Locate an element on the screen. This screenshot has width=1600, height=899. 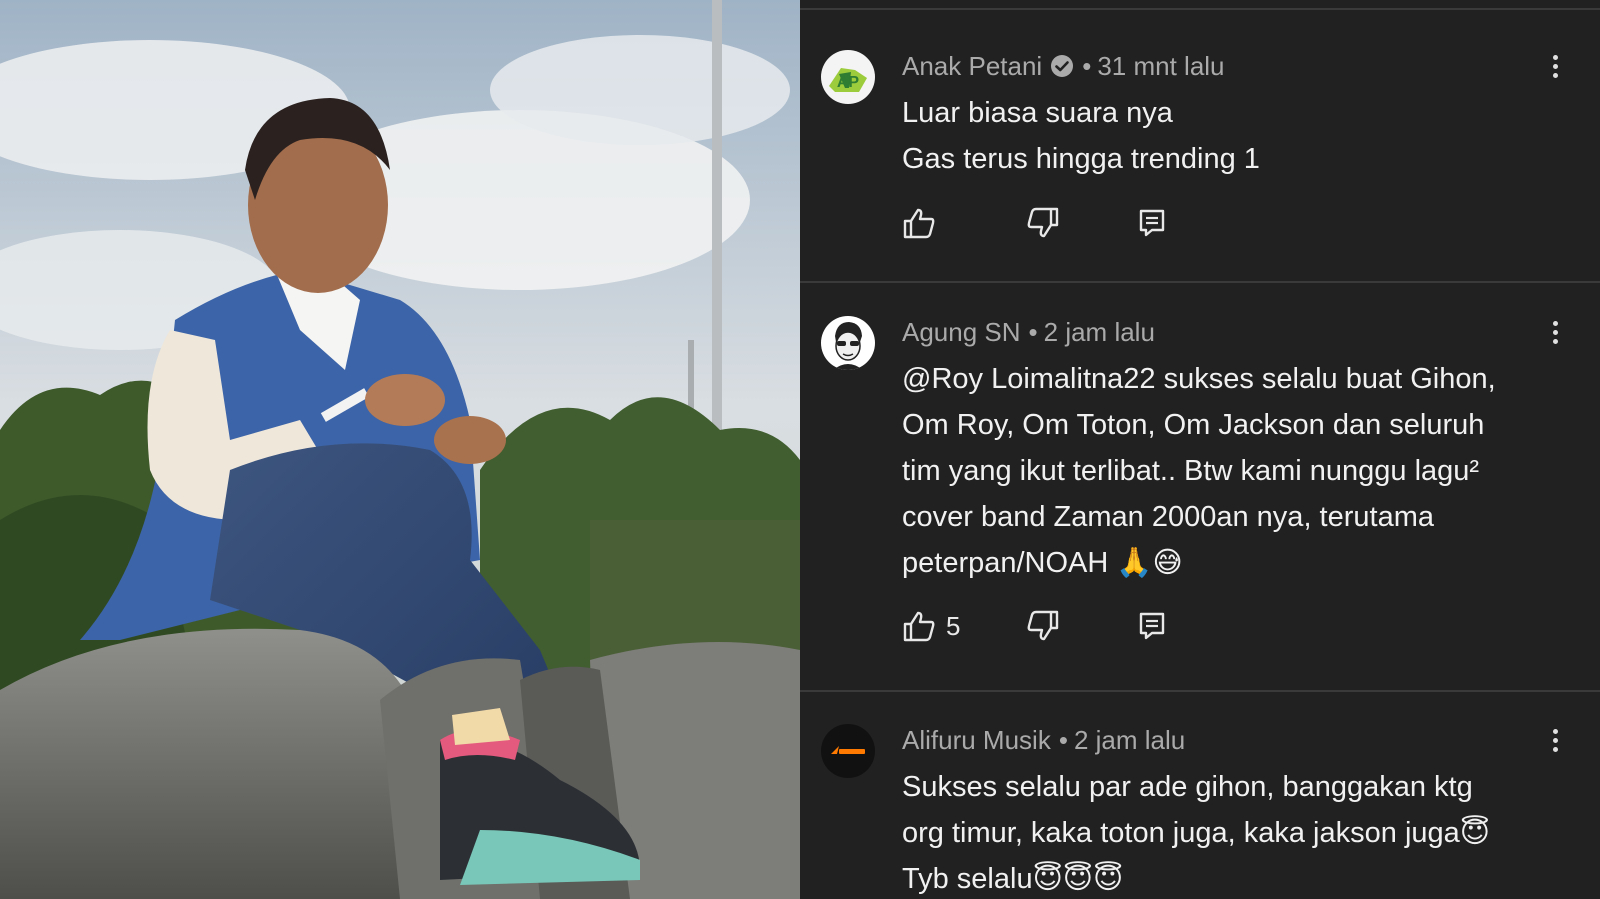
like-button is located at coordinates (924, 223).